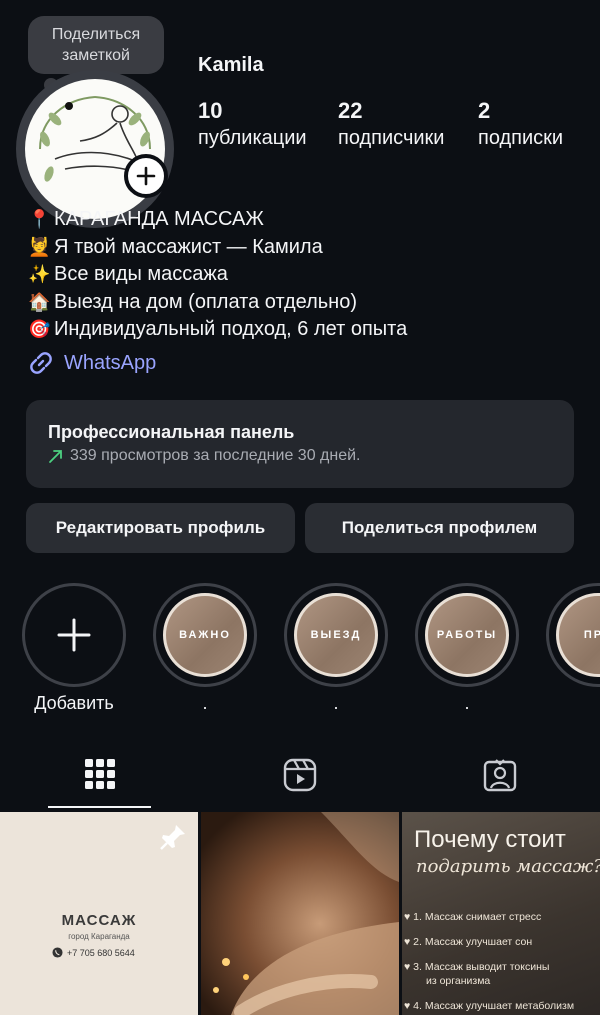  Describe the element at coordinates (96, 45) in the screenshot. I see `note-bubble: Поделиться заметкой` at that location.